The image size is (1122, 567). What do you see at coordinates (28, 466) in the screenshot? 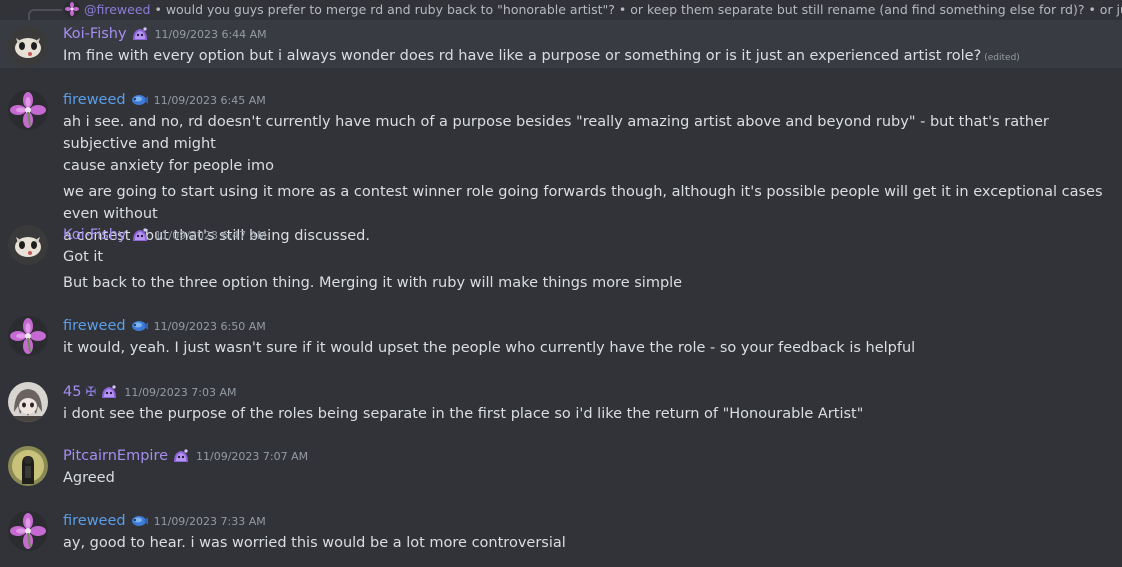
I see `avatar-pitcairnempire` at bounding box center [28, 466].